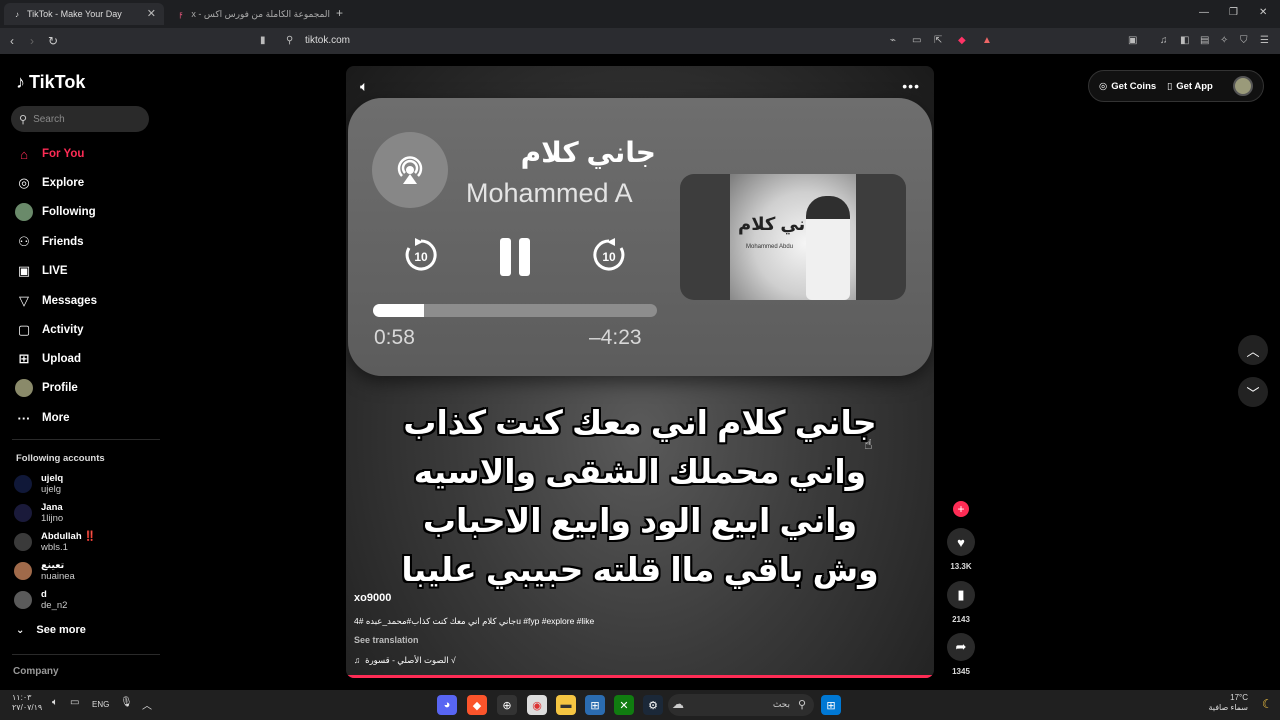 This screenshot has width=1280, height=720. I want to click on next-video-button: ﹀, so click(1253, 392).